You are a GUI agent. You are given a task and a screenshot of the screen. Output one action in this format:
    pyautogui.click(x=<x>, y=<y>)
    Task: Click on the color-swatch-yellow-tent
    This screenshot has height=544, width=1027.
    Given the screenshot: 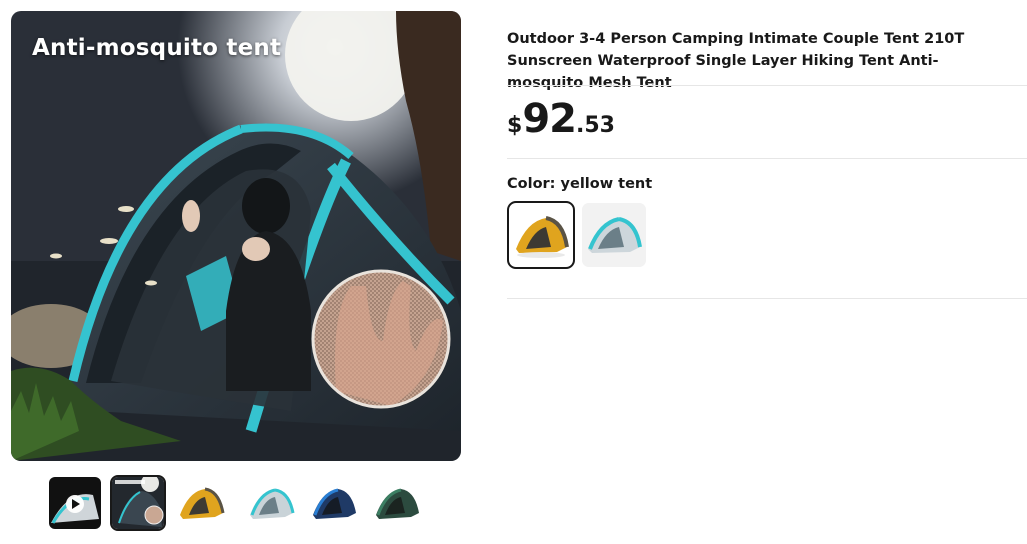 What is the action you would take?
    pyautogui.click(x=541, y=235)
    